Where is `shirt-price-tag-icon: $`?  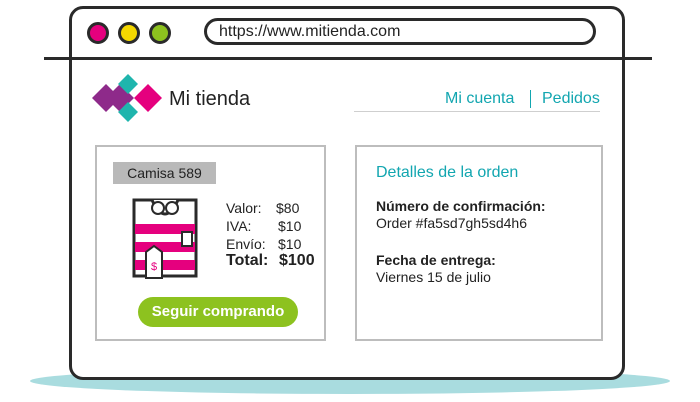 shirt-price-tag-icon: $ is located at coordinates (165, 238).